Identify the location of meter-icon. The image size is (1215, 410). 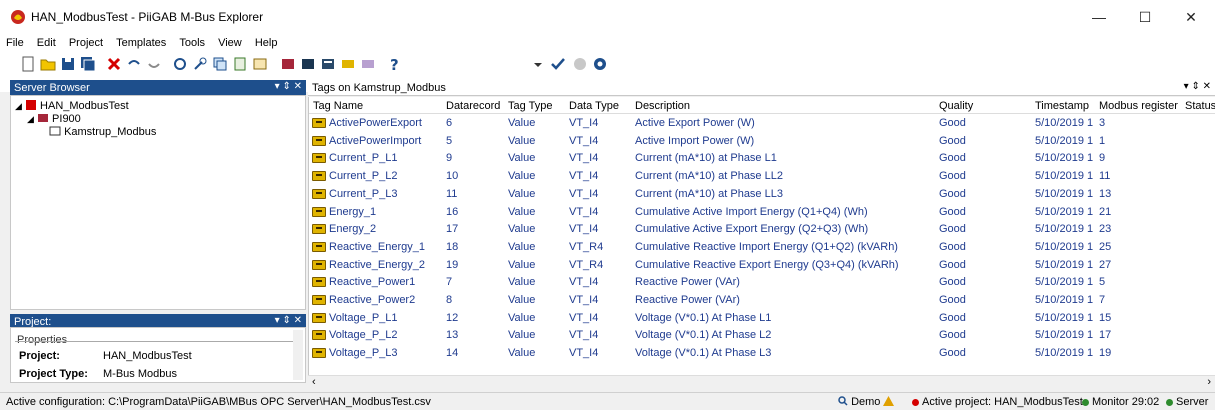
(288, 64).